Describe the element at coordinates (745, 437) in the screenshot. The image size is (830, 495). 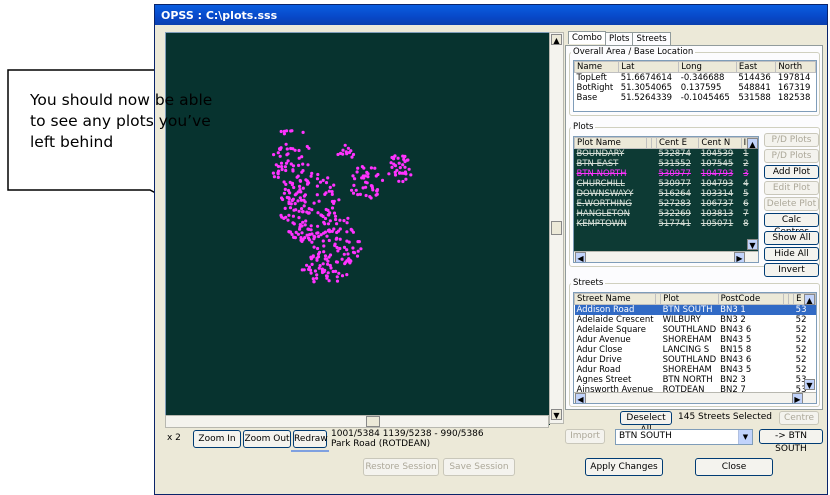
I see `chevron-down-icon: ▼` at that location.